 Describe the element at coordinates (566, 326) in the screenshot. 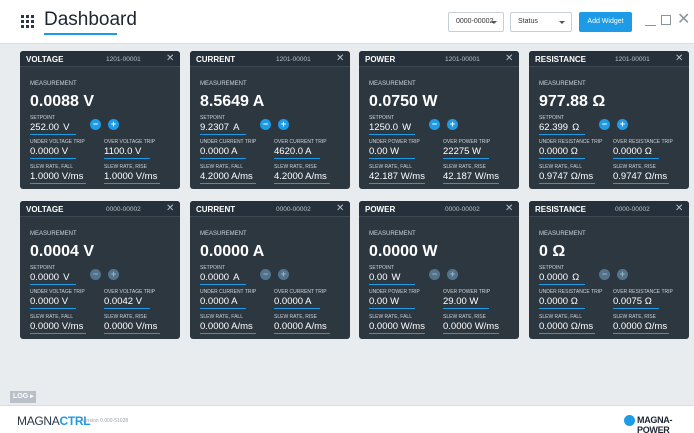

I see `slew-fall-input: 0.0000 Ω/ms` at that location.